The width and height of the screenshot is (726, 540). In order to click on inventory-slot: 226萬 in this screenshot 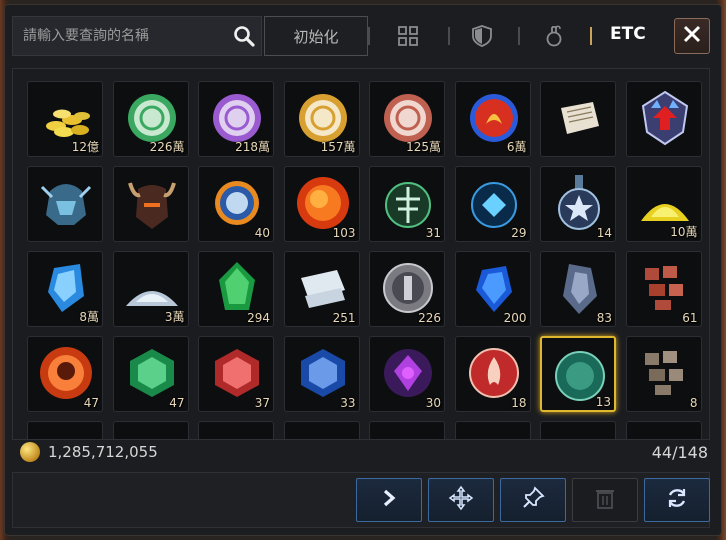, I will do `click(150, 119)`.